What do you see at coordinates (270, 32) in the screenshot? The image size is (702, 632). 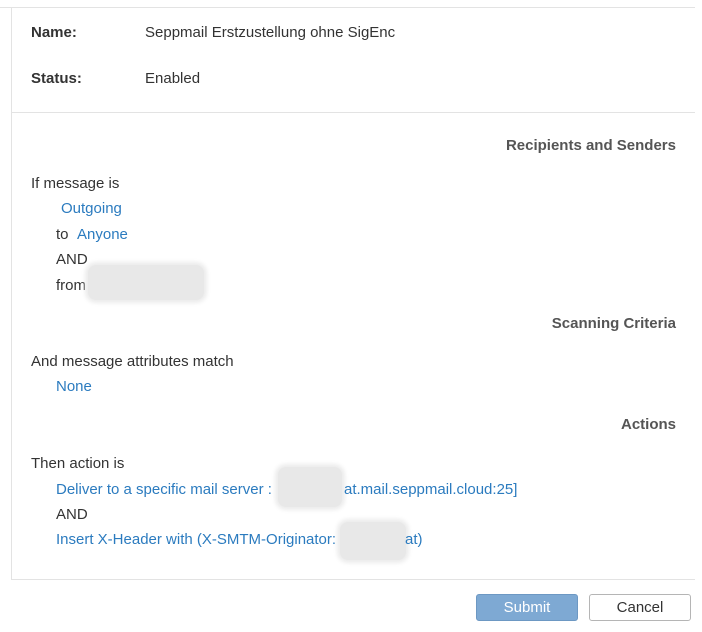 I see `name-value: Seppmail Erstzustellung ohne SigEnc` at bounding box center [270, 32].